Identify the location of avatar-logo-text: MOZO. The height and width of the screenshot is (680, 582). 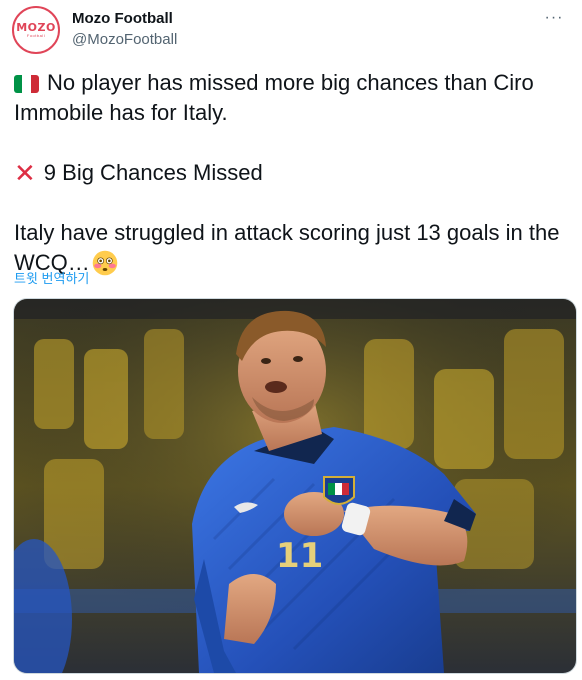
(36, 27).